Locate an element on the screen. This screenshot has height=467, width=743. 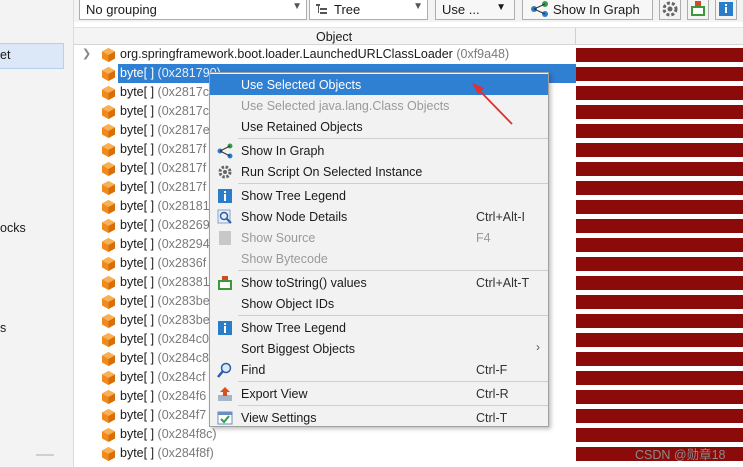
menu-item-label: Show Source is located at coordinates (278, 238).